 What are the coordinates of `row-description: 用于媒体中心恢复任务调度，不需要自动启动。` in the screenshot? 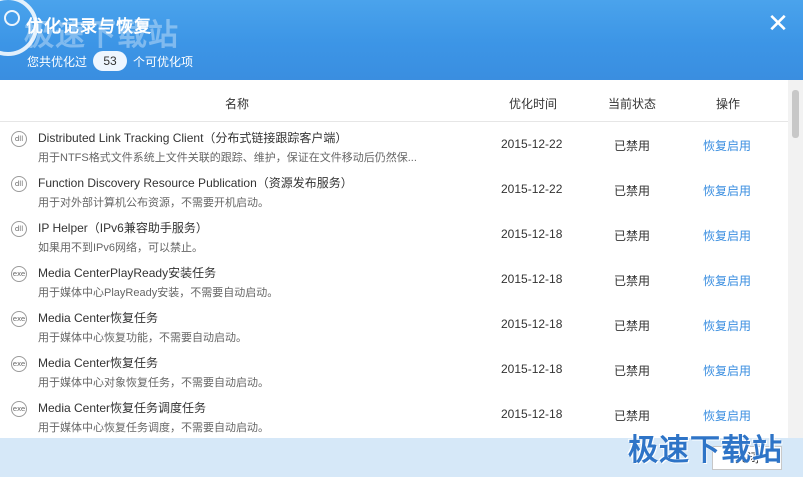 It's located at (153, 428).